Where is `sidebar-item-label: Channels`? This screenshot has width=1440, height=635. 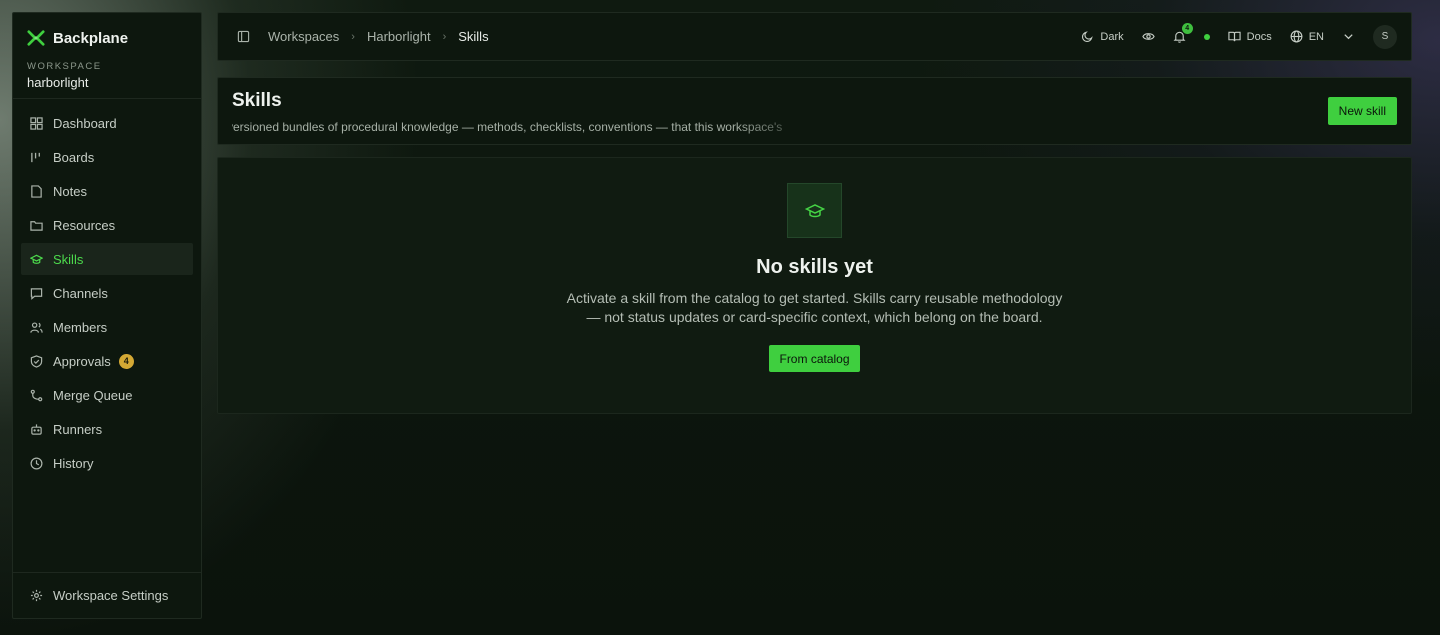
sidebar-item-label: Channels is located at coordinates (80, 293).